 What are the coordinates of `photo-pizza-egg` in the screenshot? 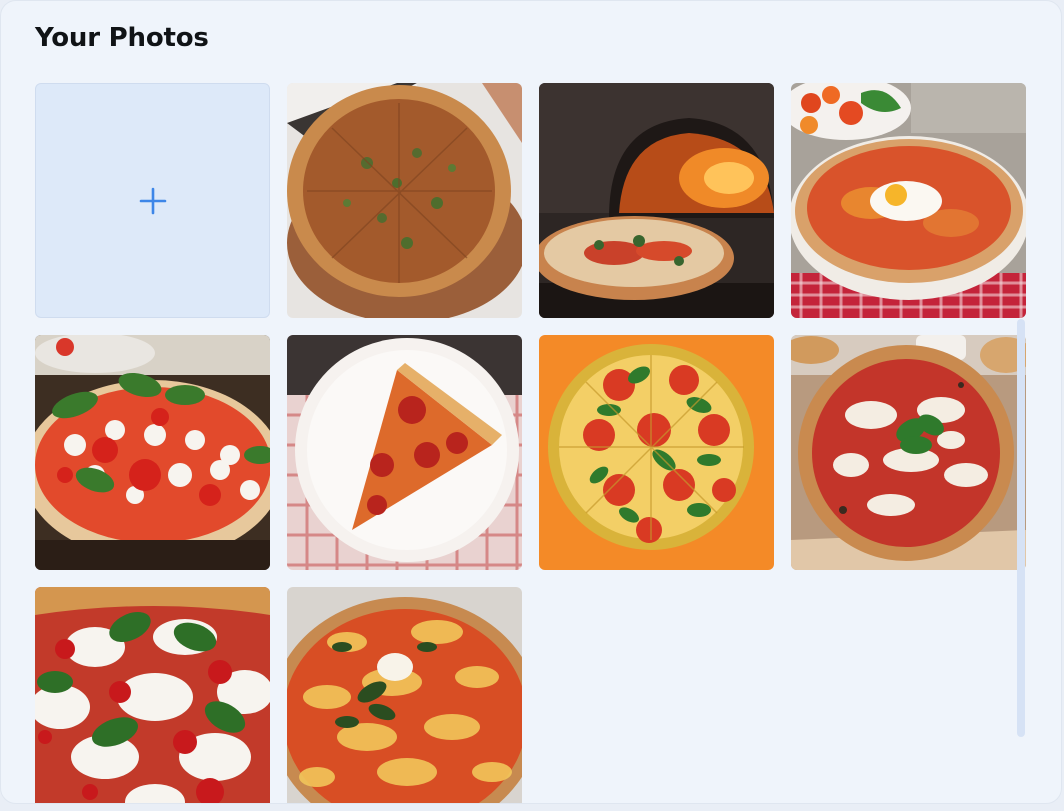 It's located at (908, 200).